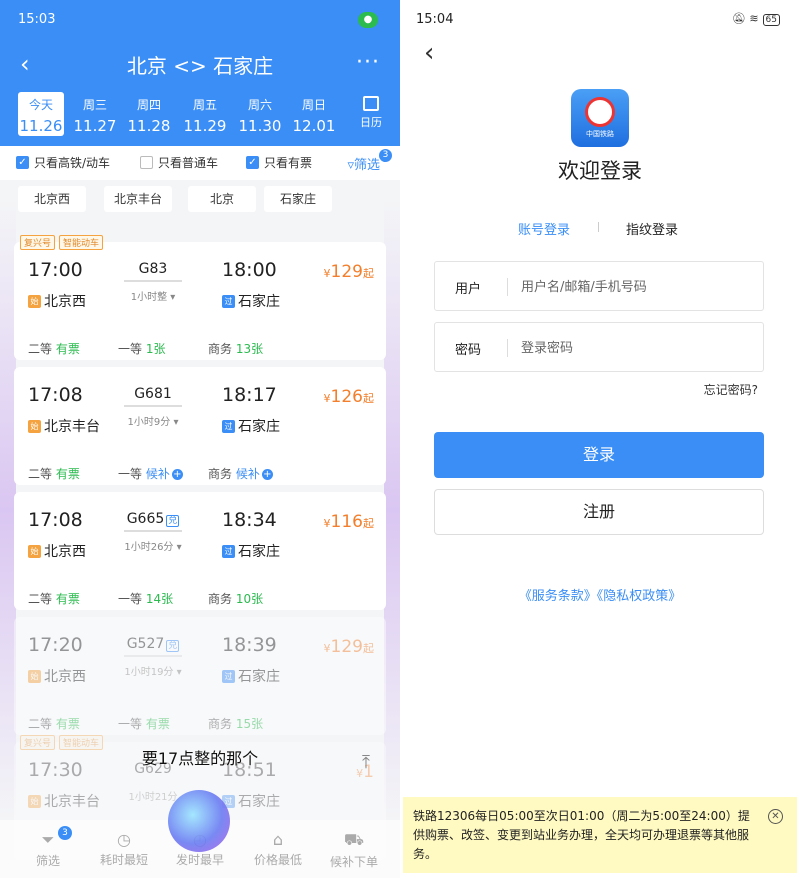 The width and height of the screenshot is (800, 878). Describe the element at coordinates (149, 672) in the screenshot. I see `duration-text: 1小时19分` at that location.